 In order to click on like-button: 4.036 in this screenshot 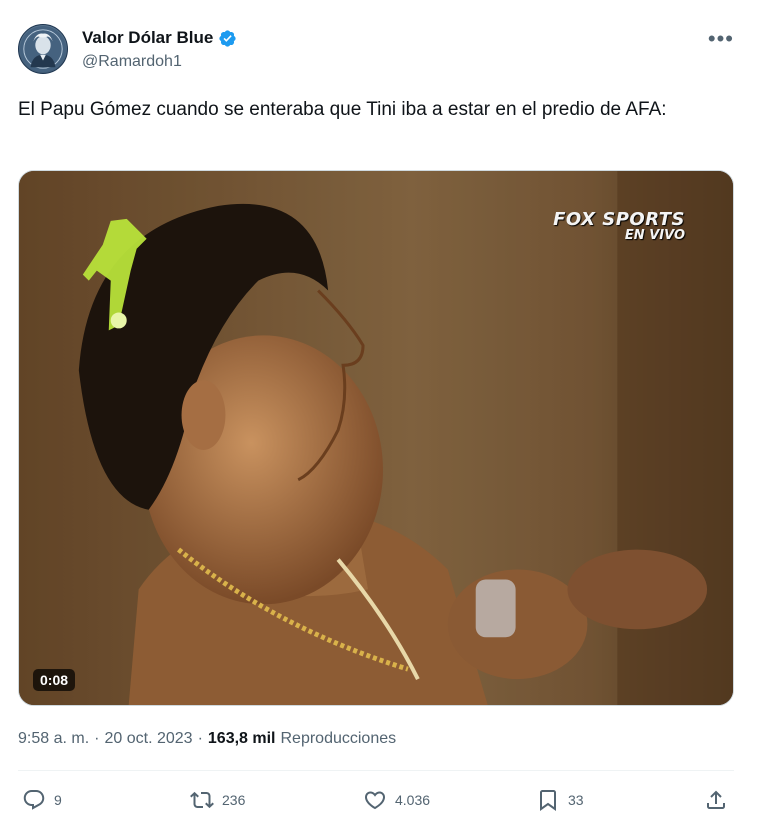, I will do `click(396, 800)`.